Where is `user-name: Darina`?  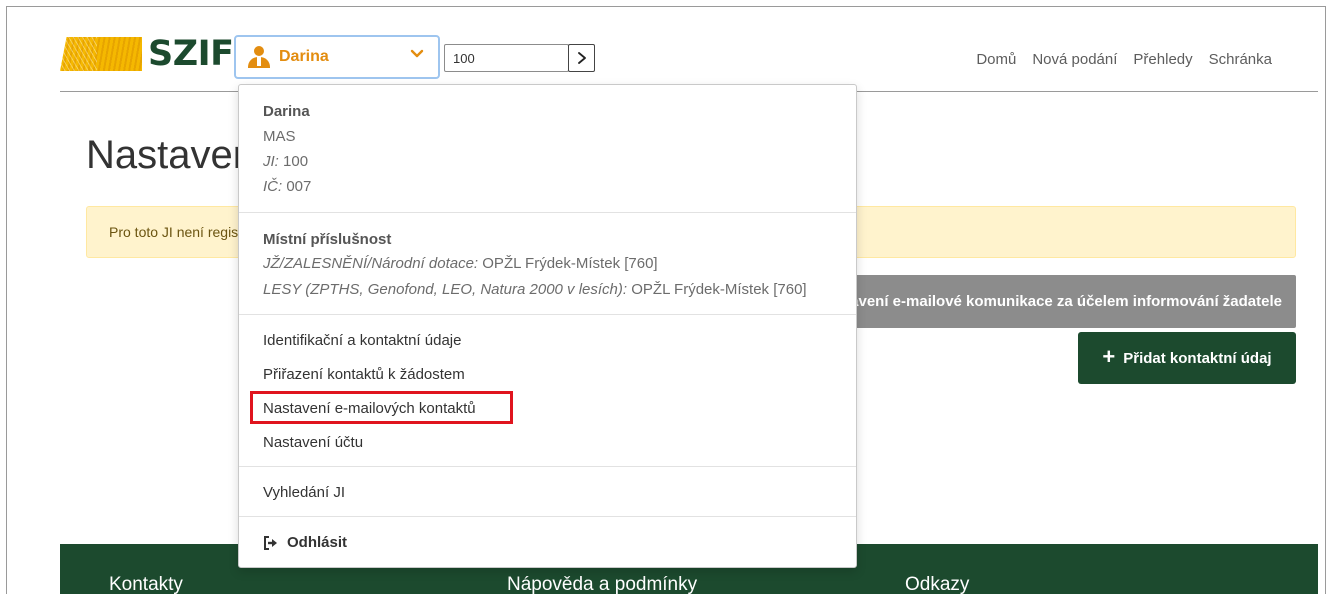 user-name: Darina is located at coordinates (304, 56).